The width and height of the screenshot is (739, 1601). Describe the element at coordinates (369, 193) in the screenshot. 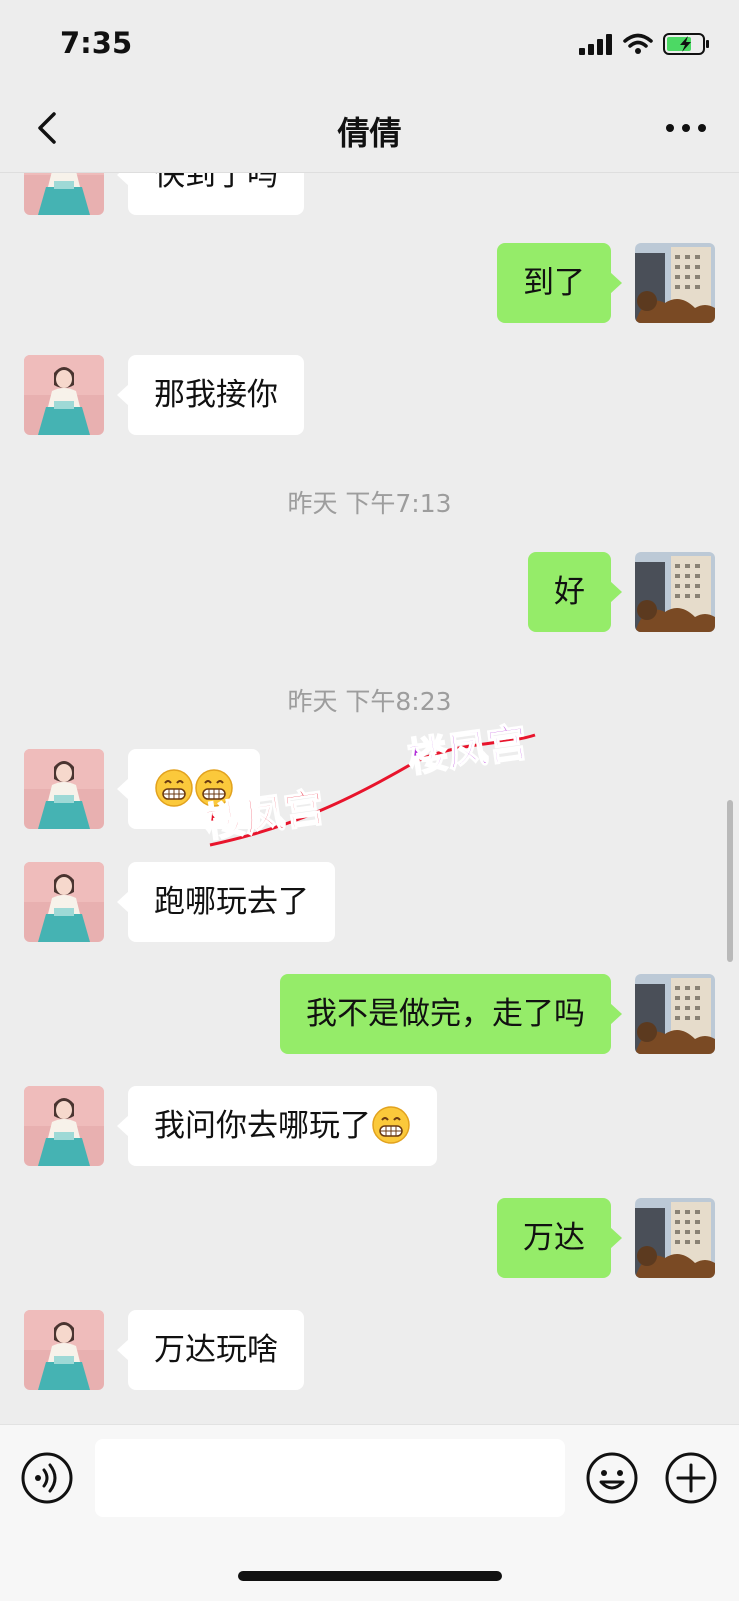

I see `message-row: 快到了吗` at that location.